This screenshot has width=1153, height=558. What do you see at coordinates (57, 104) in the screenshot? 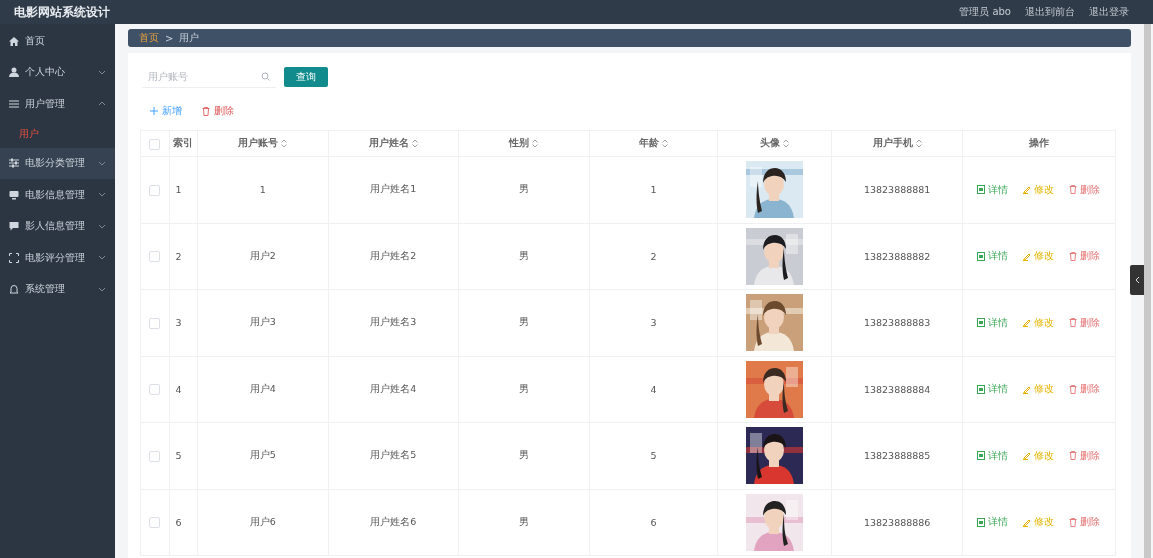
I see `sidebar-item: 用户管理` at bounding box center [57, 104].